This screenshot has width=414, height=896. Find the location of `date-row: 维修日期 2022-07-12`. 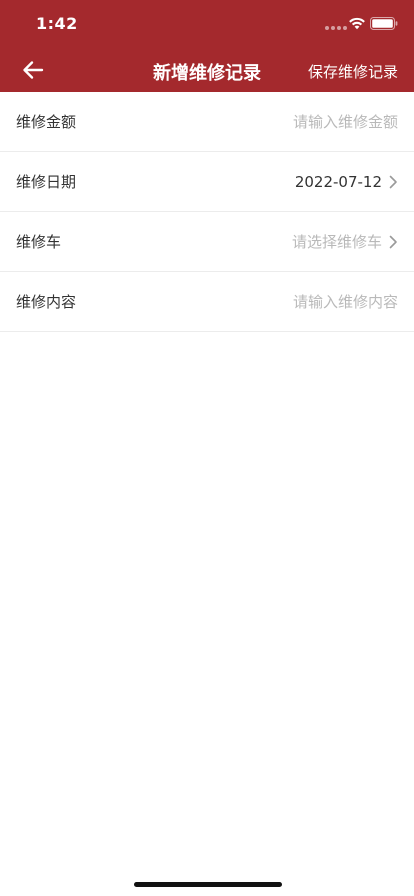

date-row: 维修日期 2022-07-12 is located at coordinates (207, 182).